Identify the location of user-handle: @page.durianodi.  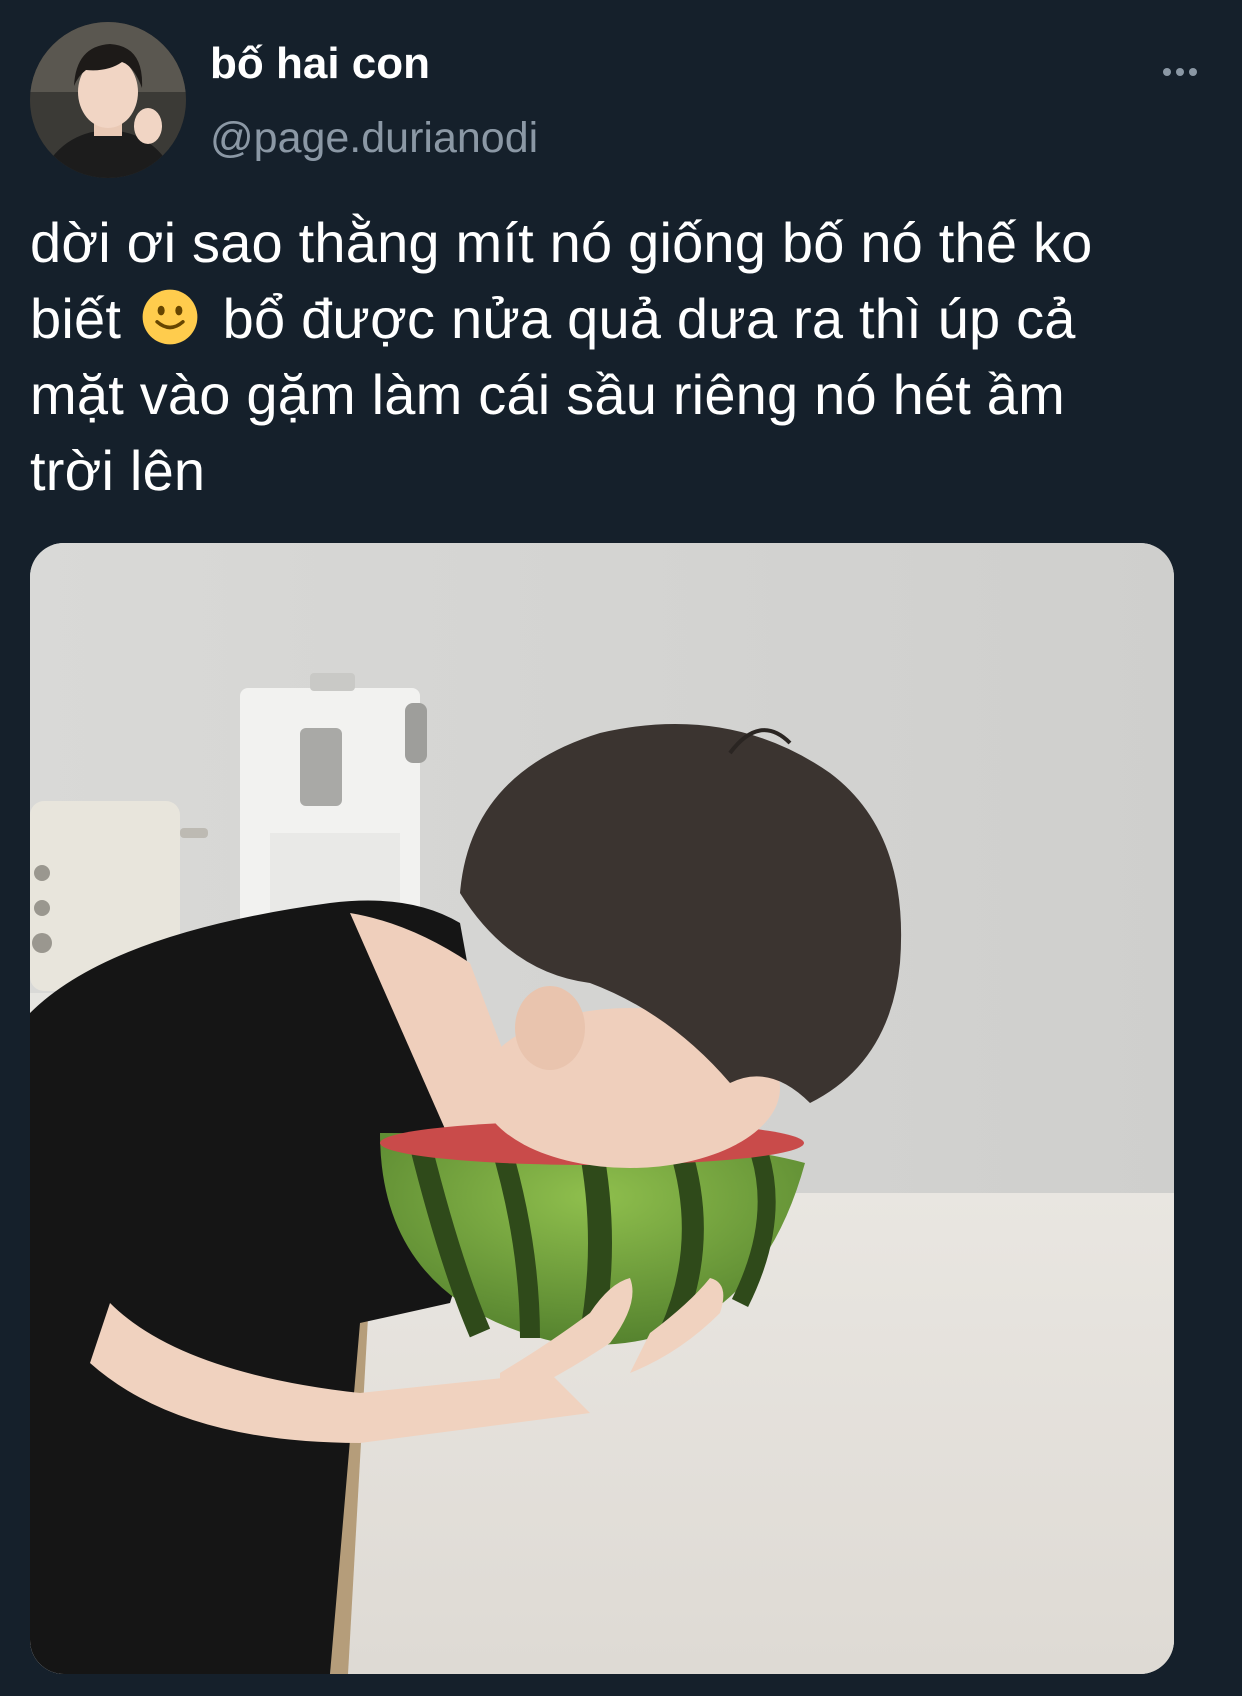
(374, 138).